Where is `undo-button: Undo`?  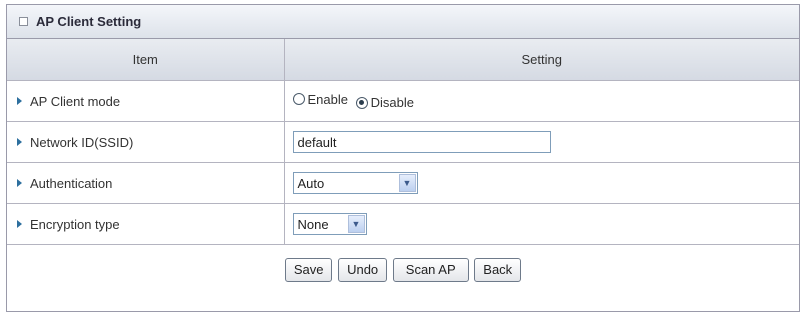
undo-button: Undo is located at coordinates (363, 269).